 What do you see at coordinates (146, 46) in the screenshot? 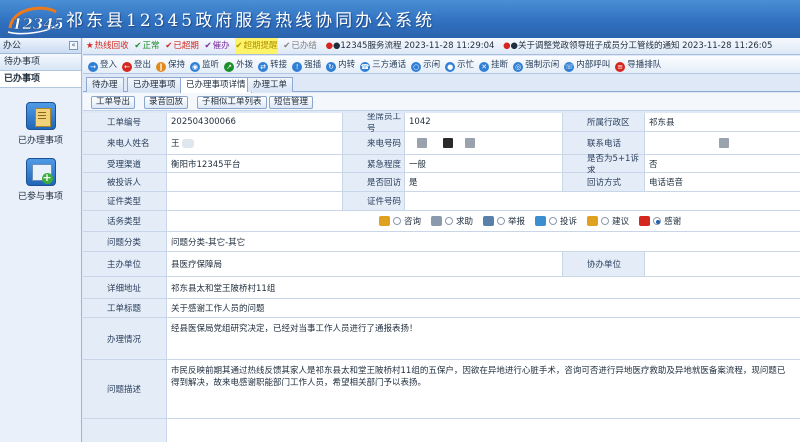
I see `status-normal: ✔正常` at bounding box center [146, 46].